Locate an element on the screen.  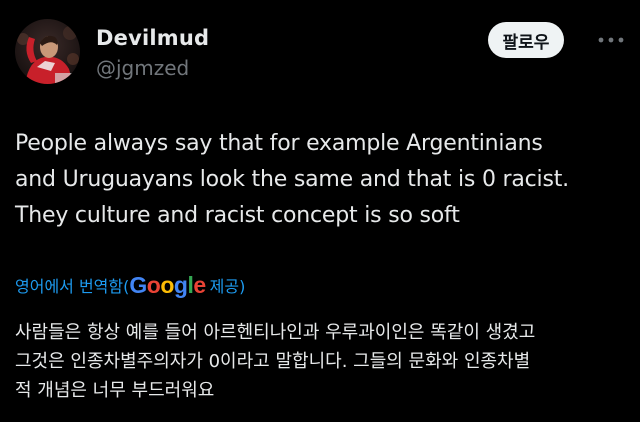
author-display-name: Devilmud is located at coordinates (152, 38).